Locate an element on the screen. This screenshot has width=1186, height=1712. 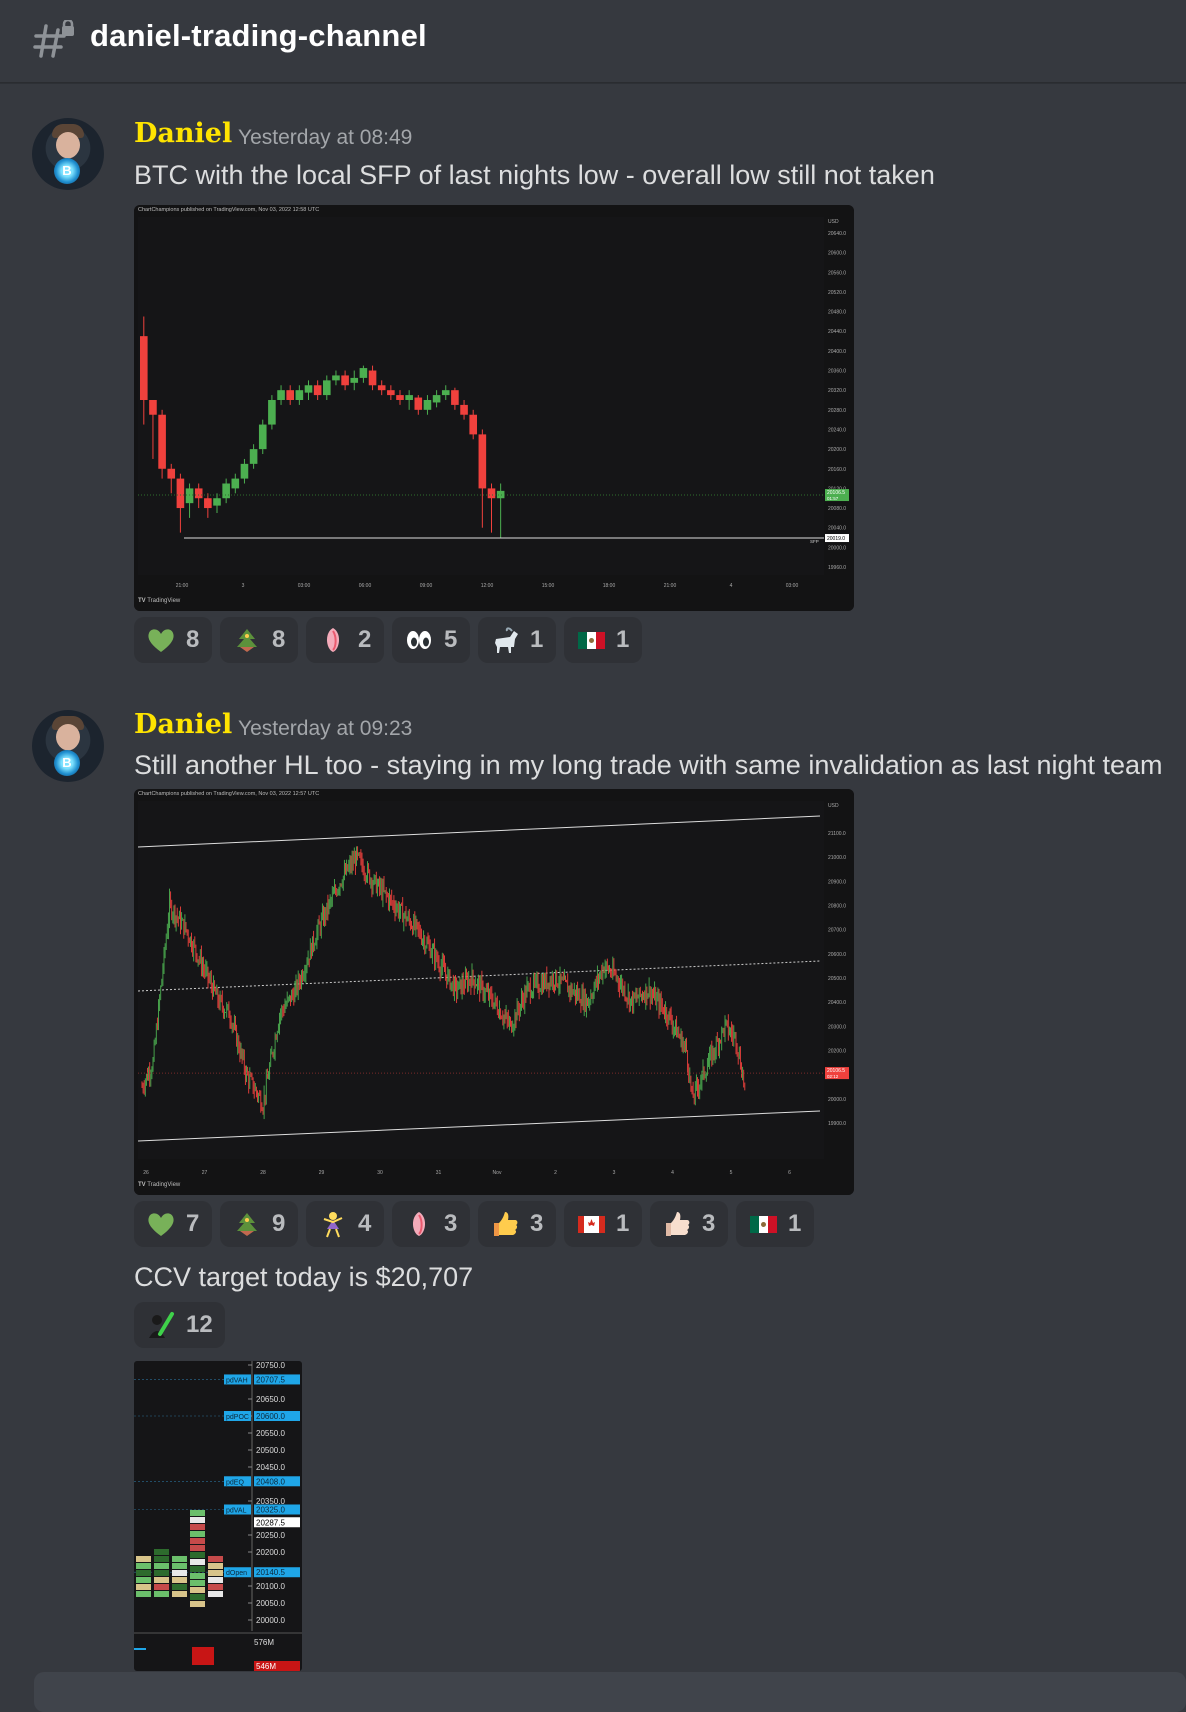
reaction-dancer: 4 is located at coordinates (345, 1224).